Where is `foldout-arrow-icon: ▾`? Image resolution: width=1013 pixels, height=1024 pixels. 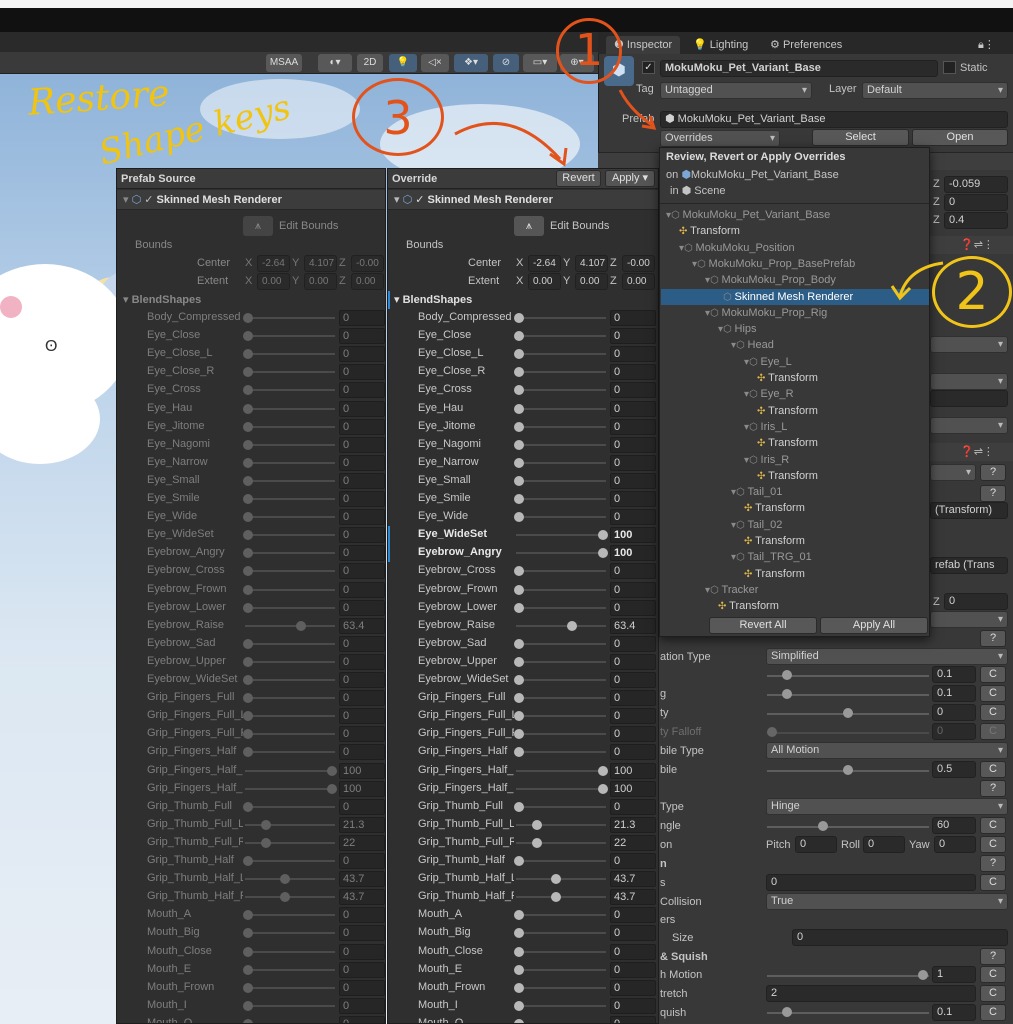
foldout-arrow-icon: ▾ is located at coordinates (394, 200).